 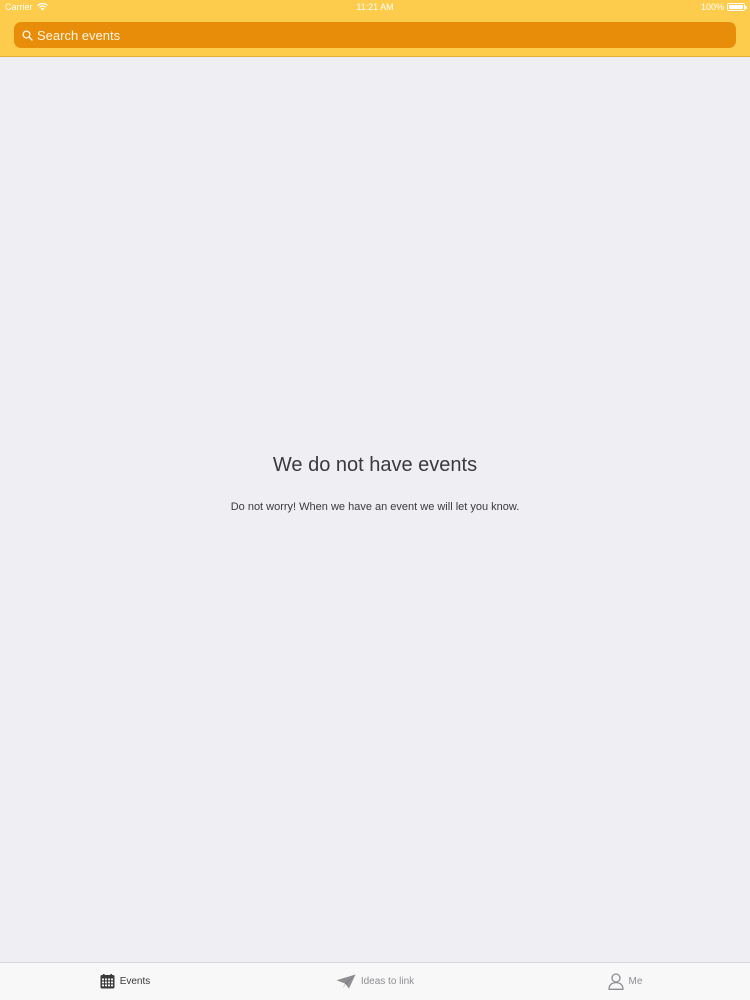 What do you see at coordinates (625, 981) in the screenshot?
I see `tab-me: Me` at bounding box center [625, 981].